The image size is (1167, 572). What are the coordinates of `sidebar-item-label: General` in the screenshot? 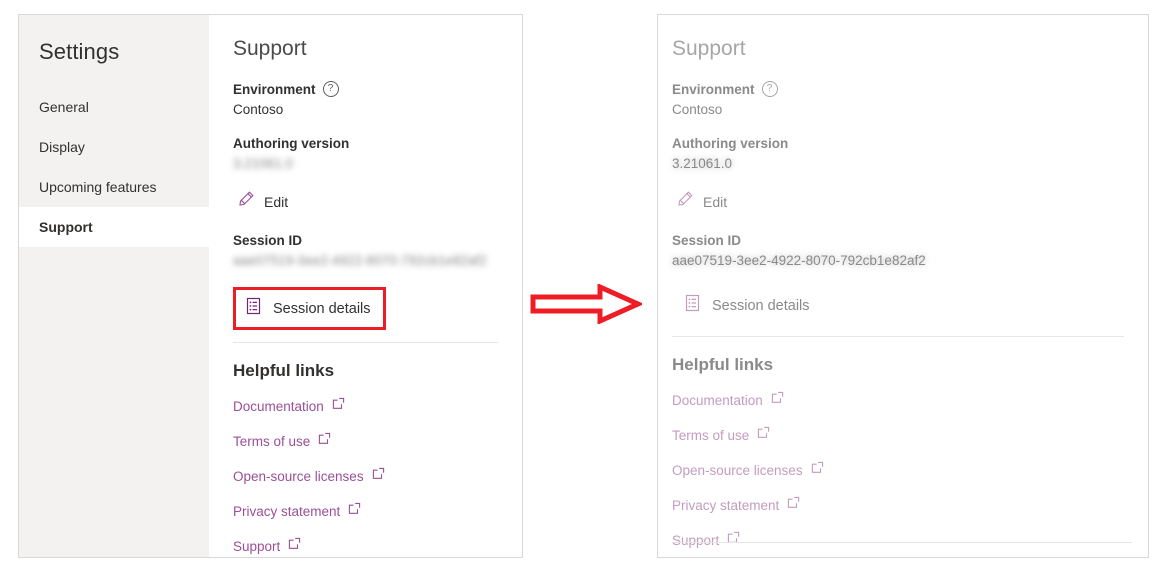 It's located at (64, 107).